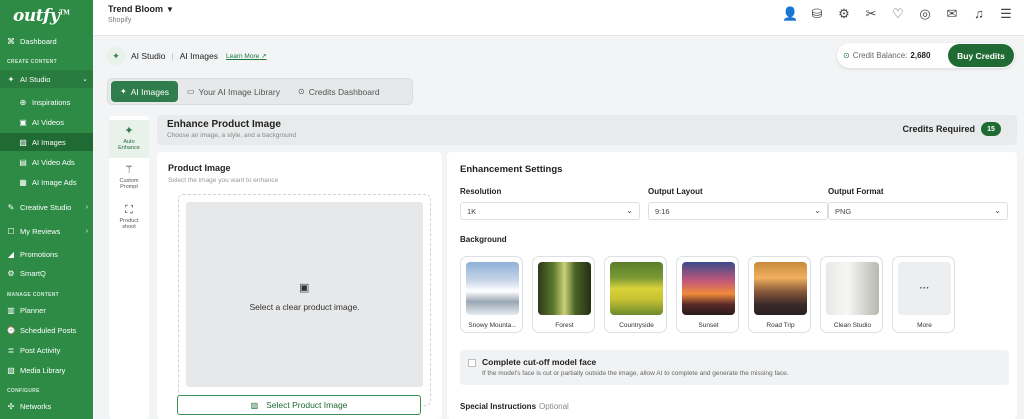 The image size is (1024, 419). I want to click on settings-title: Enhancement Settings, so click(511, 169).